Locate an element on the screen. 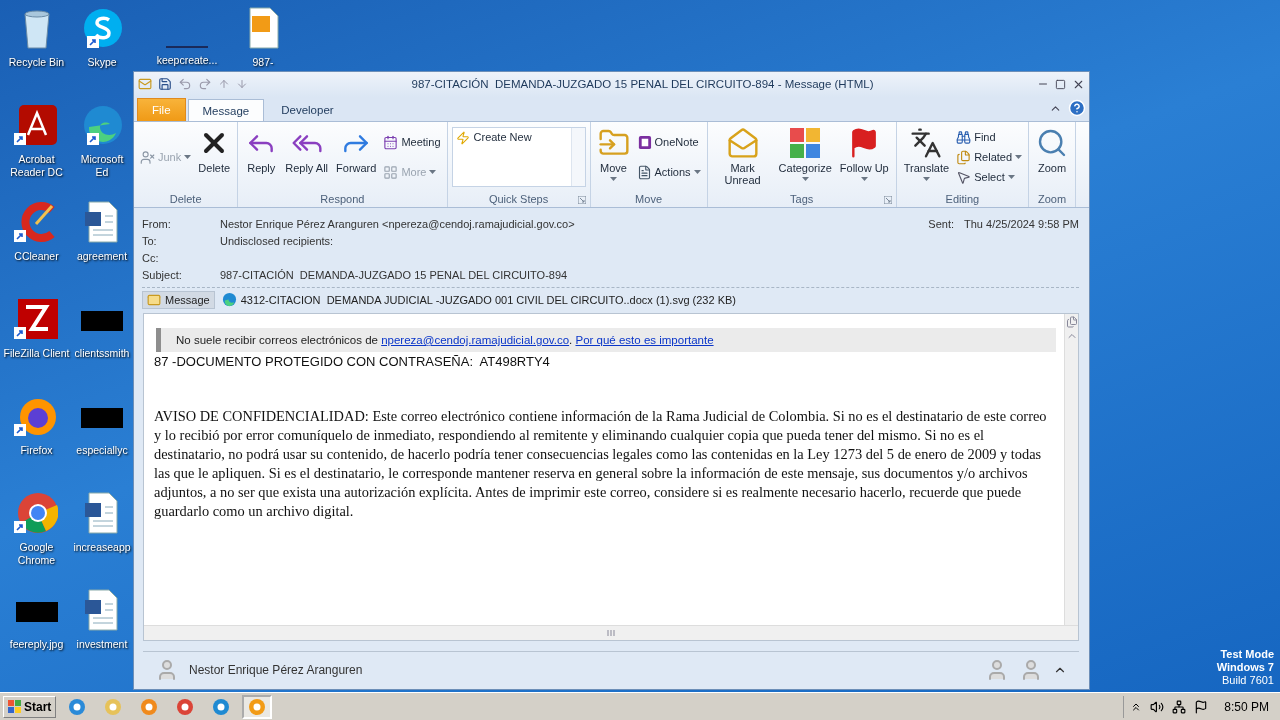 This screenshot has width=1280, height=720. quick-step-item: Create New is located at coordinates (511, 138).